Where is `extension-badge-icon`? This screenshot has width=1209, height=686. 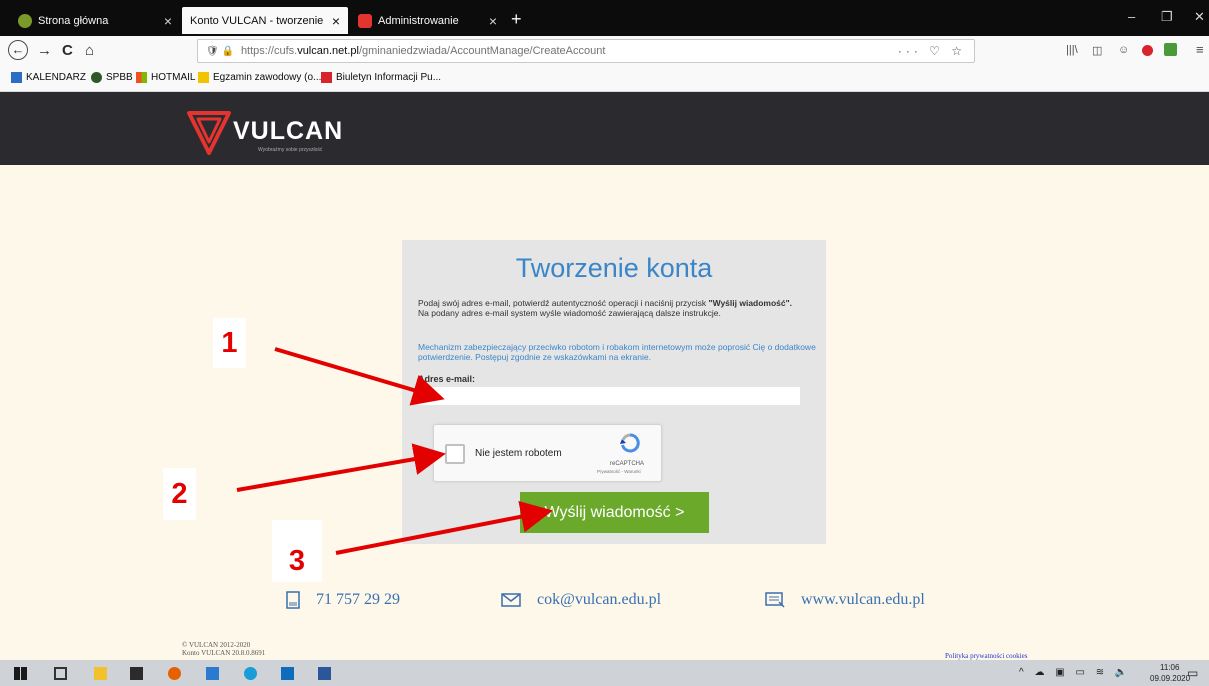 extension-badge-icon is located at coordinates (1170, 49).